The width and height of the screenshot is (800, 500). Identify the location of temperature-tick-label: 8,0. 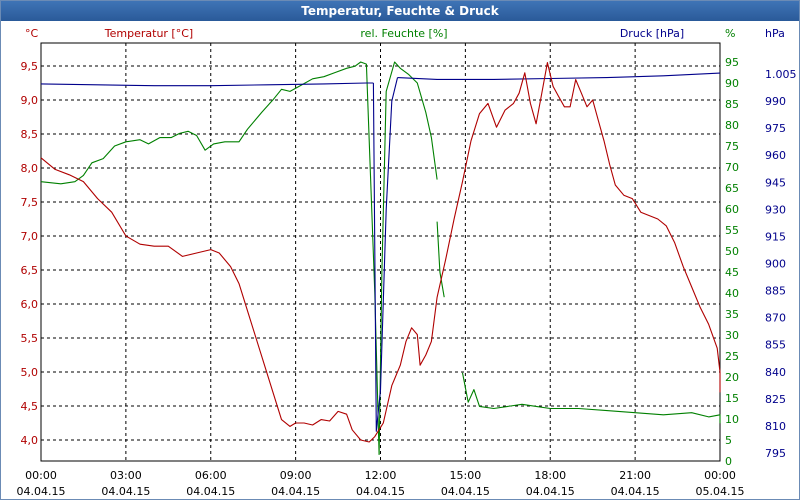
(30, 168).